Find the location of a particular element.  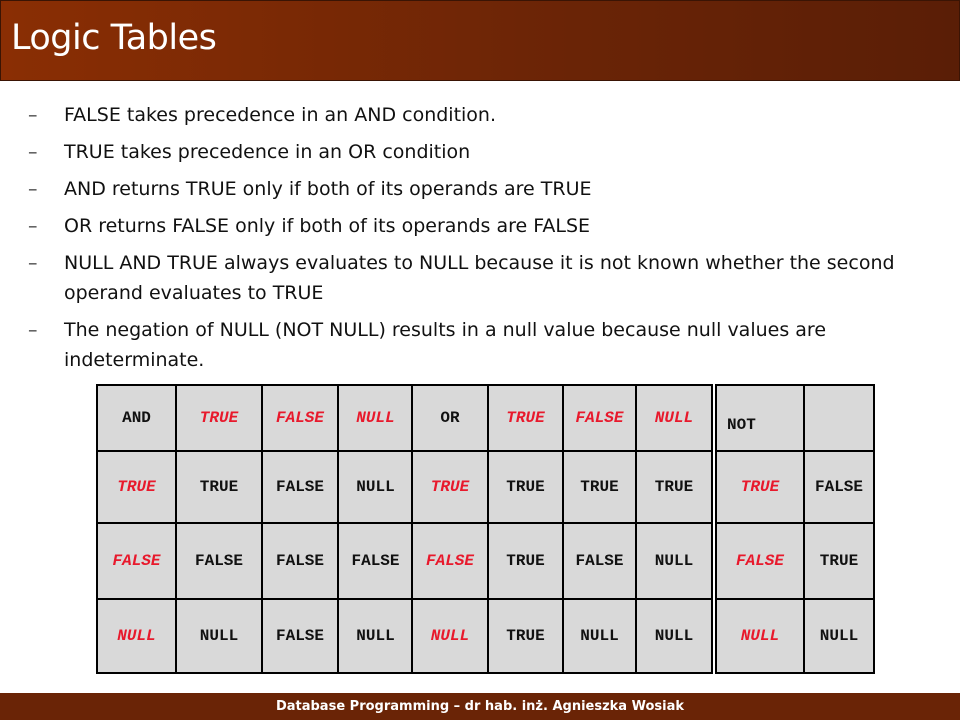

or-row-header: NULL is located at coordinates (450, 636).